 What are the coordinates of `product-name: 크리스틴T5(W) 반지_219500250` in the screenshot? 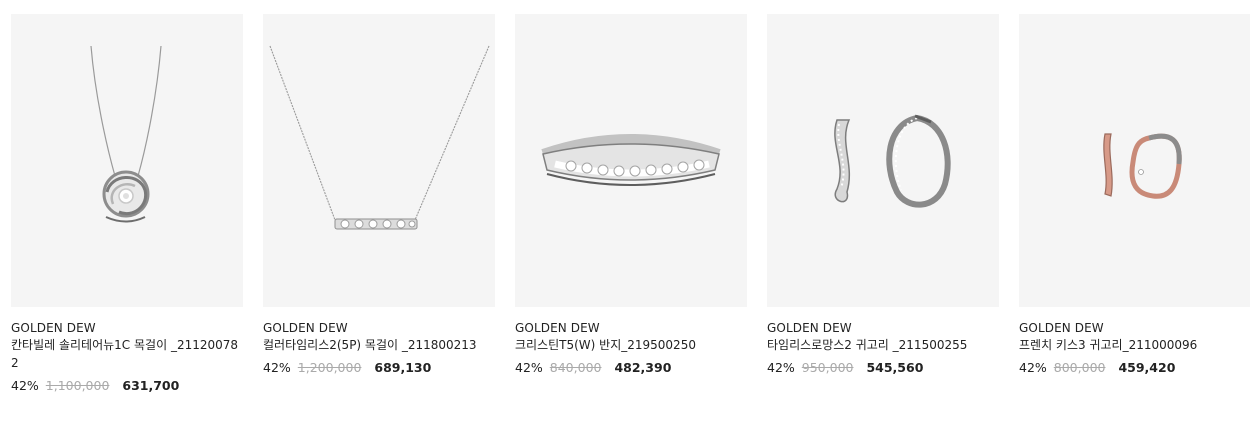 It's located at (631, 345).